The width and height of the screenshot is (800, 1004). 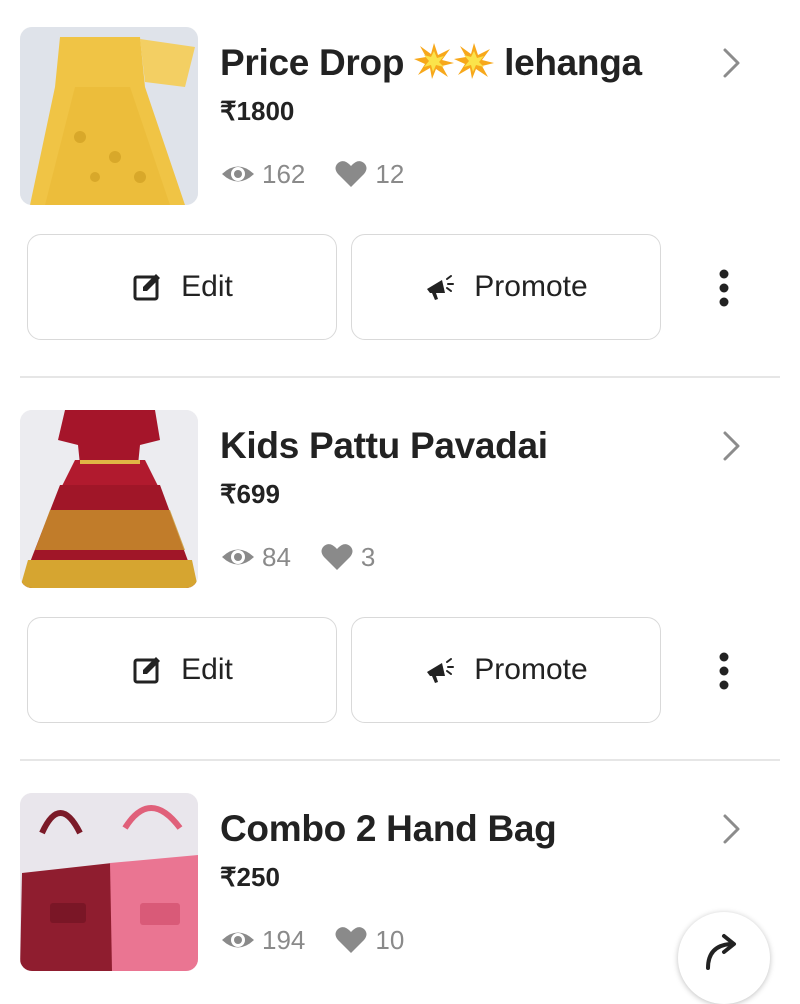 What do you see at coordinates (326, 174) in the screenshot?
I see `listing-stats: 162 12` at bounding box center [326, 174].